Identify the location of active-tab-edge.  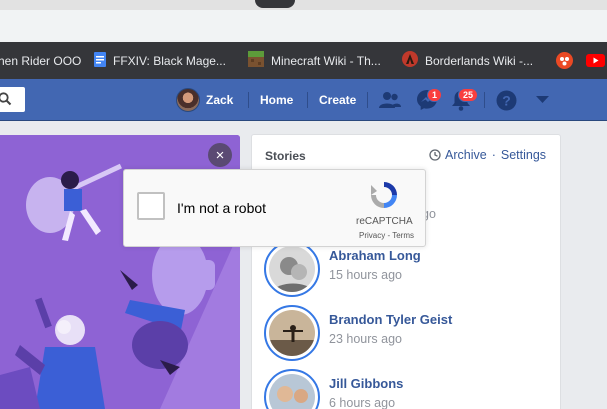
(275, 4).